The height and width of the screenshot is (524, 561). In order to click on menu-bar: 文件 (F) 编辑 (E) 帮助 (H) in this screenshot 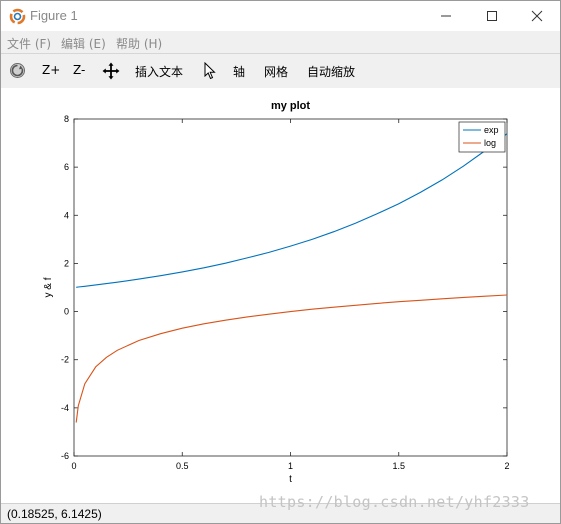, I will do `click(280, 42)`.